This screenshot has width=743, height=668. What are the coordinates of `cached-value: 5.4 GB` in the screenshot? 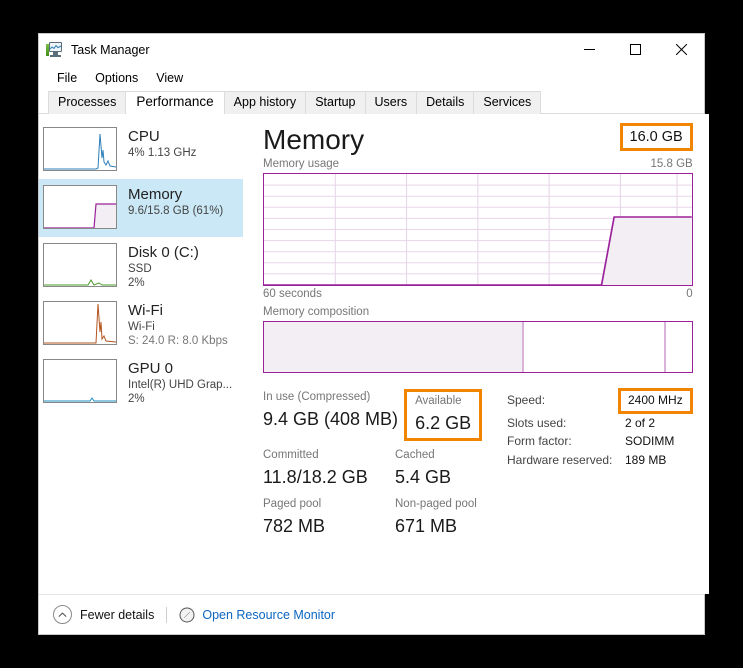 It's located at (423, 477).